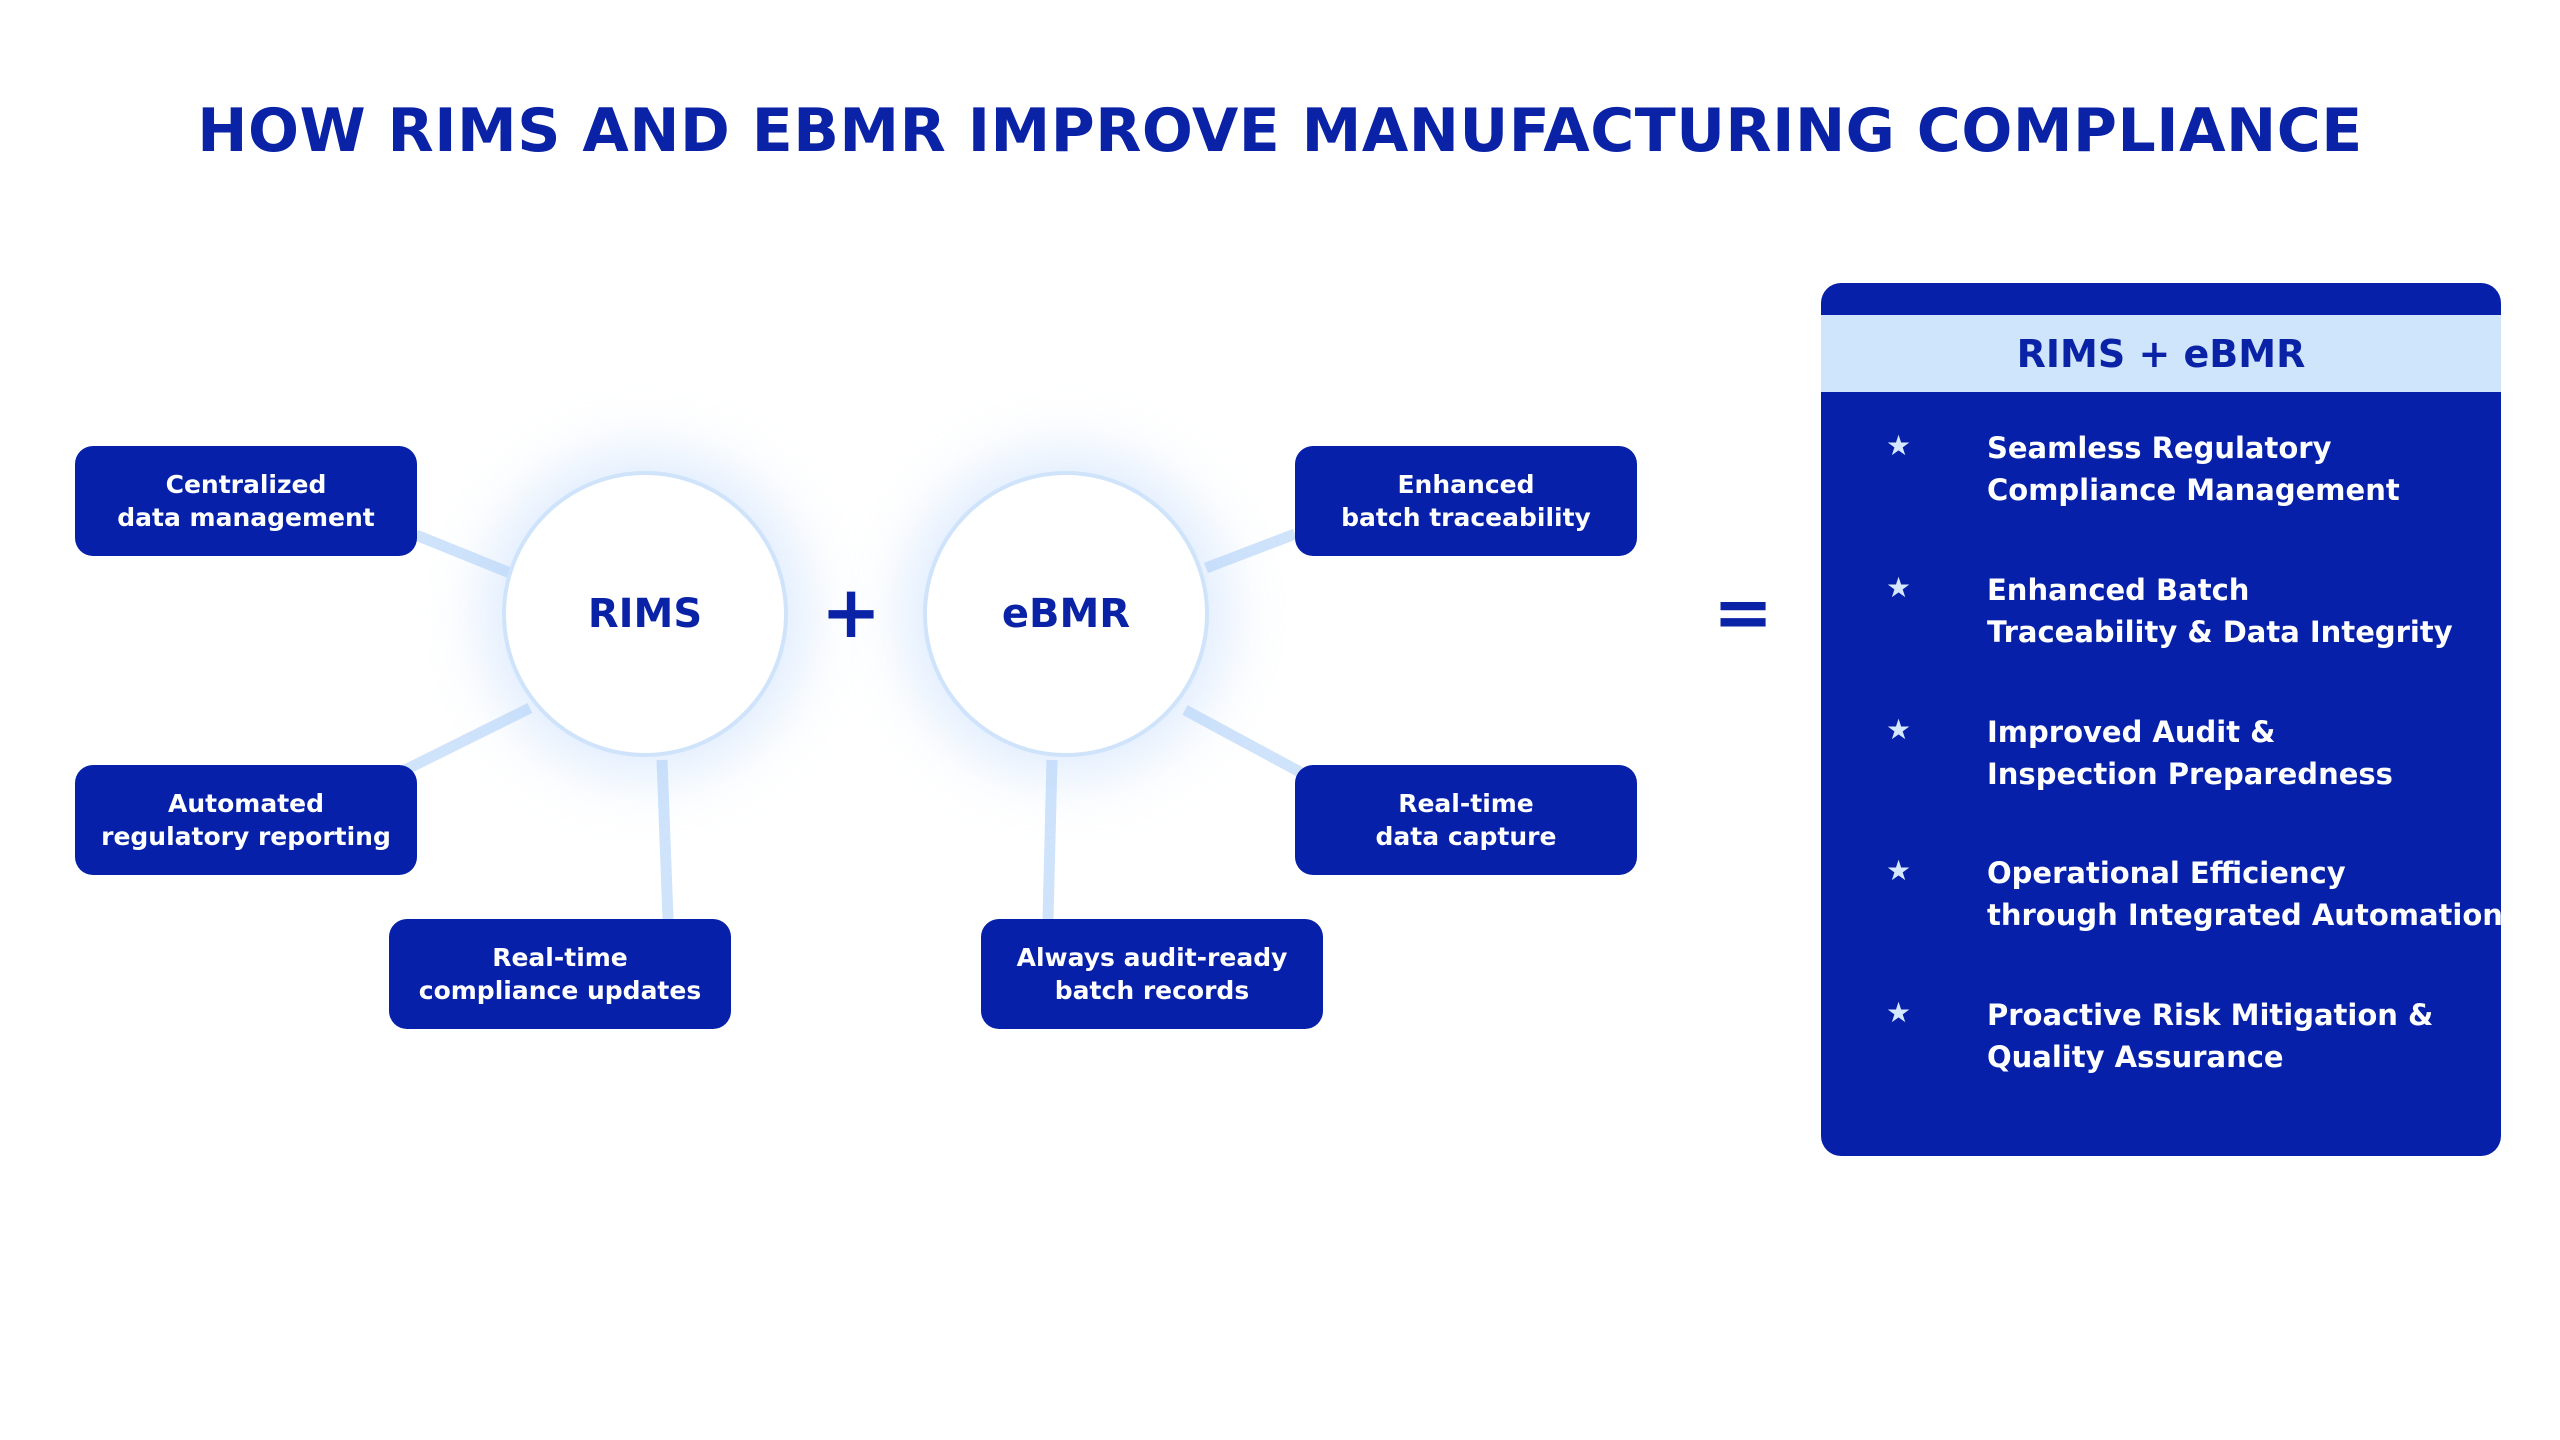 This screenshot has height=1440, width=2560. I want to click on benefit-line: Operational Efficiency, so click(2166, 873).